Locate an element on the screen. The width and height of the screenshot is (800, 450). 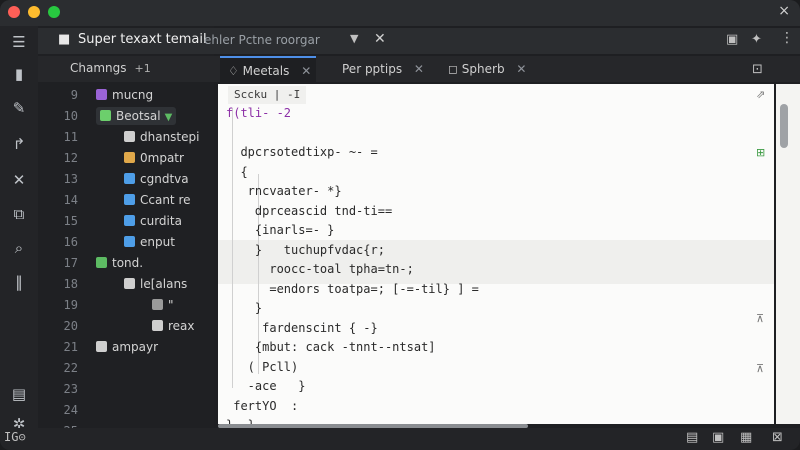
terminal-toggle-icon: ▤ is located at coordinates (692, 437).